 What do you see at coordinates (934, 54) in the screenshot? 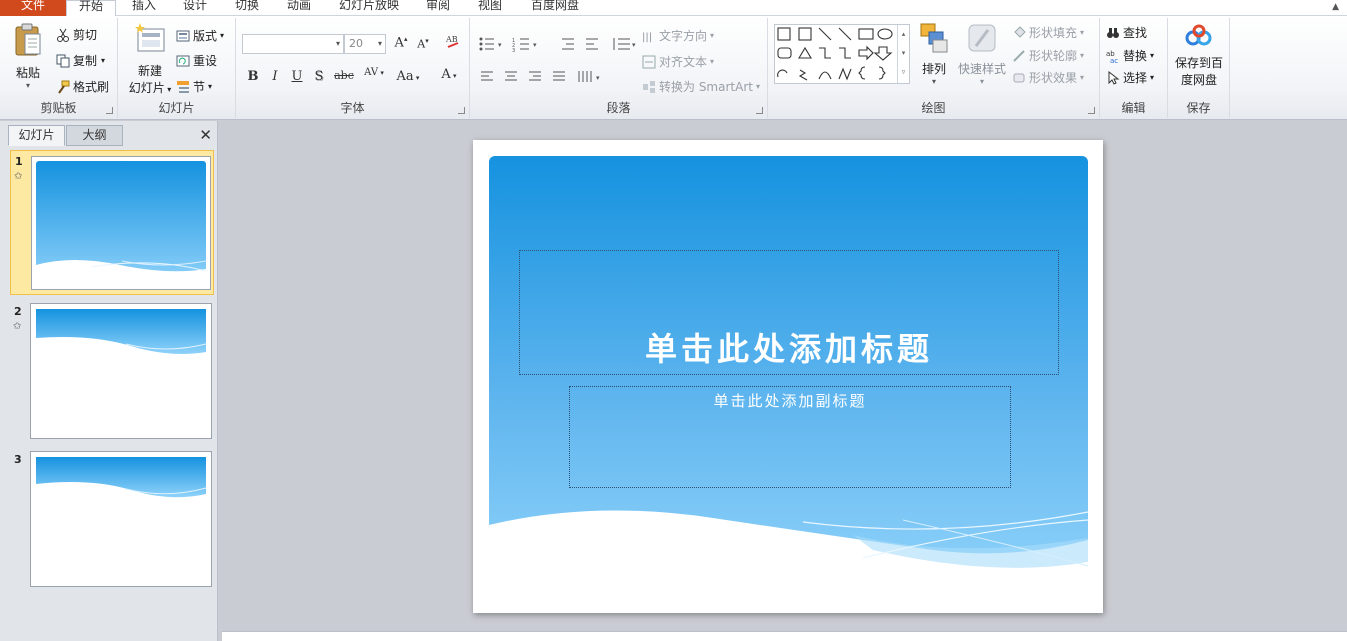
I see `arrange-button: 排列 ▾` at bounding box center [934, 54].